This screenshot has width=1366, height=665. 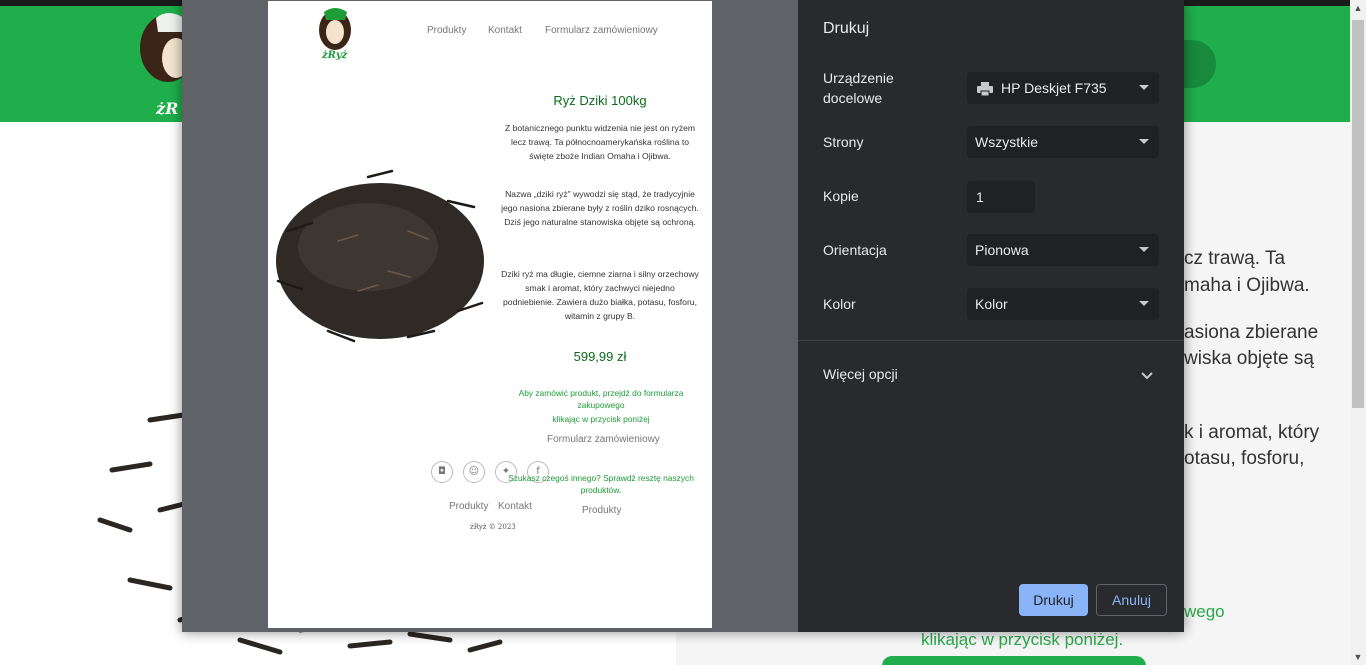 What do you see at coordinates (380, 256) in the screenshot?
I see `preview-rice-image` at bounding box center [380, 256].